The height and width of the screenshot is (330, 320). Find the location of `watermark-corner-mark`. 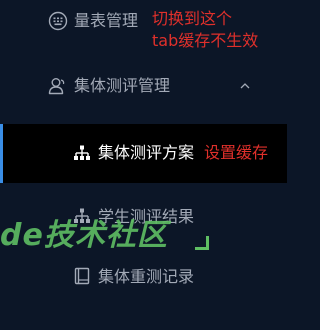

watermark-corner-mark is located at coordinates (202, 243).